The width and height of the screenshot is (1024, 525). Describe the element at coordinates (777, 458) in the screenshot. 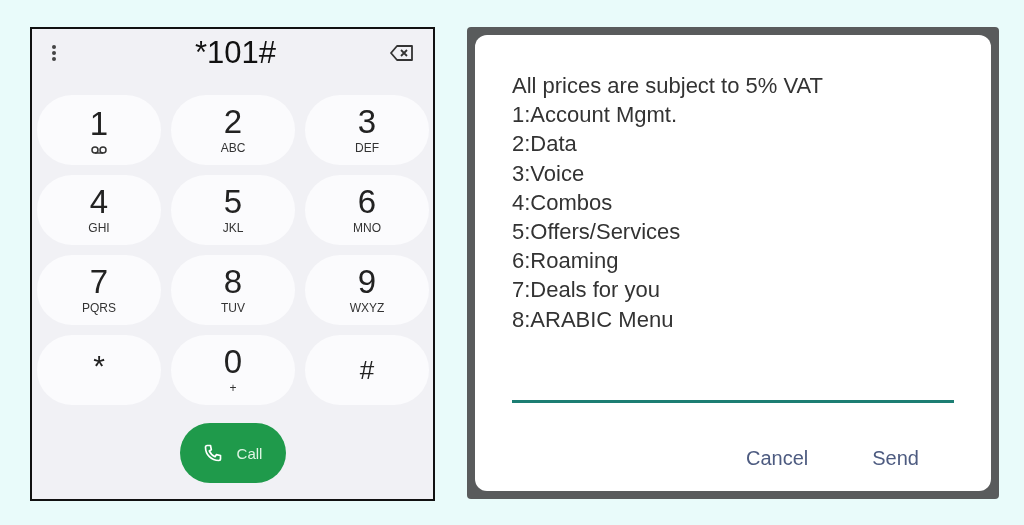

I see `dialog-button: Cancel` at that location.